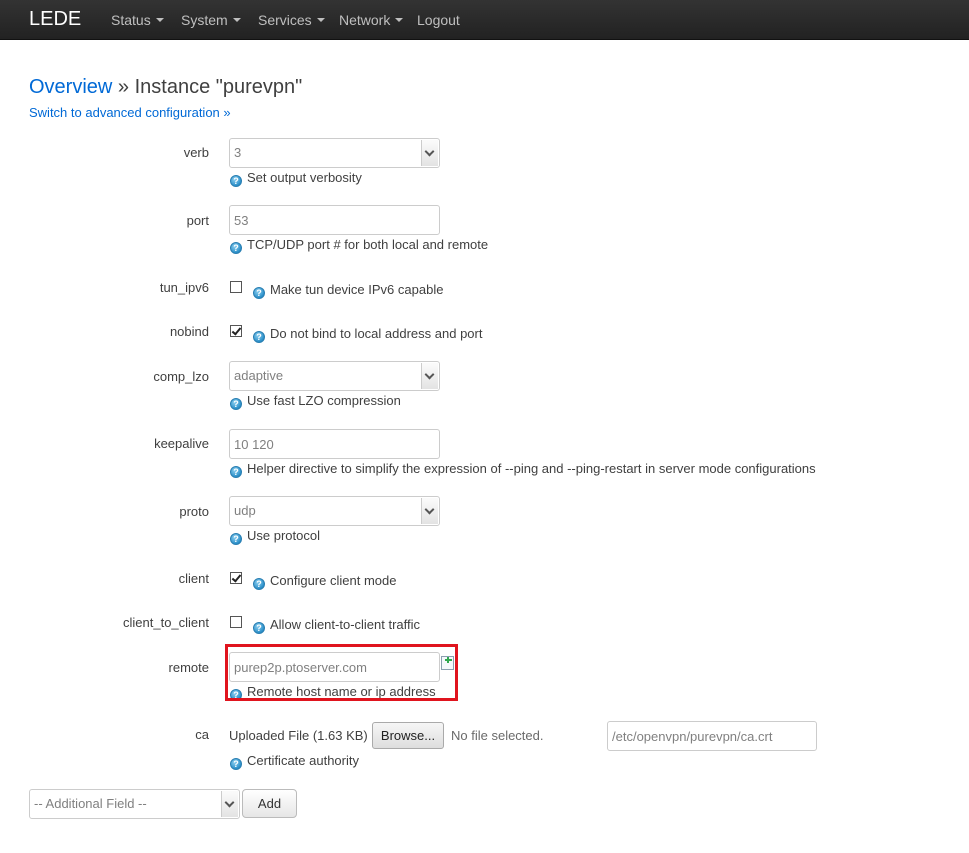 The image size is (969, 853). What do you see at coordinates (236, 331) in the screenshot?
I see `nobind-checkbox` at bounding box center [236, 331].